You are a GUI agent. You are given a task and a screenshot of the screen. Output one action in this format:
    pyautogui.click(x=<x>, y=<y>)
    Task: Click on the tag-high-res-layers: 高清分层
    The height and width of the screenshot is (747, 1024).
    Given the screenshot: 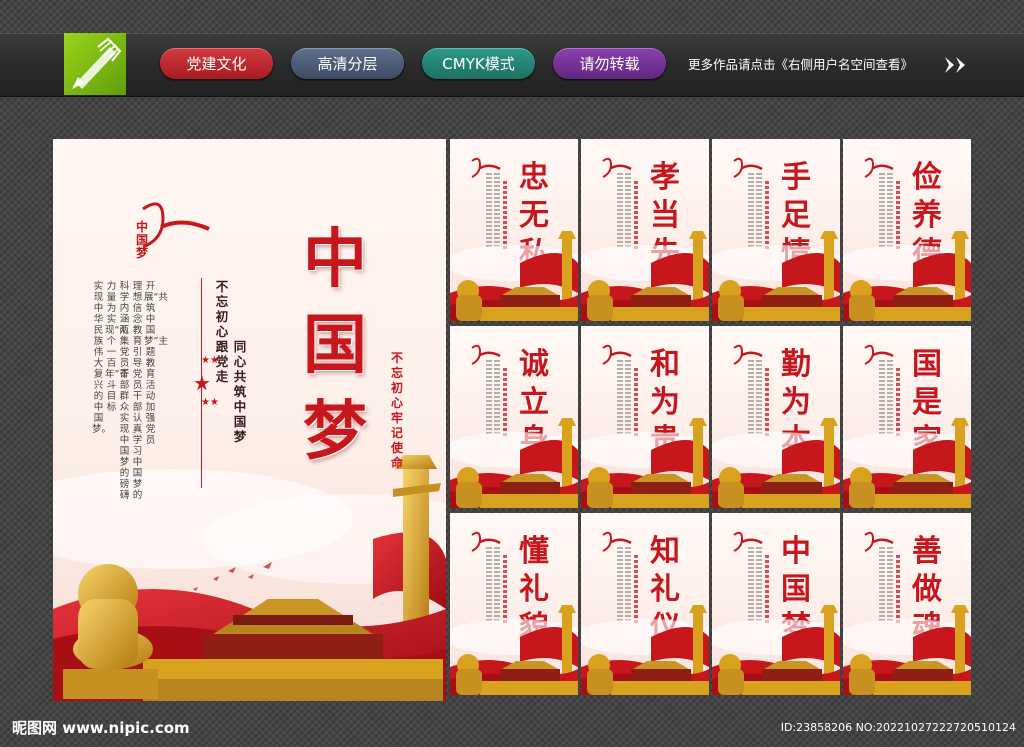 What is the action you would take?
    pyautogui.click(x=347, y=63)
    